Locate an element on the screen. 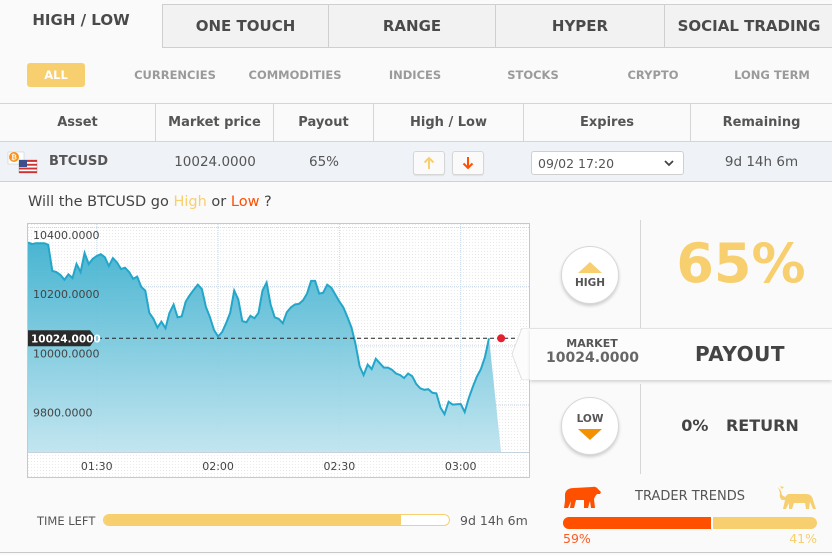 Image resolution: width=832 pixels, height=555 pixels. question-prefix: Will the BTCUSD go is located at coordinates (98, 202).